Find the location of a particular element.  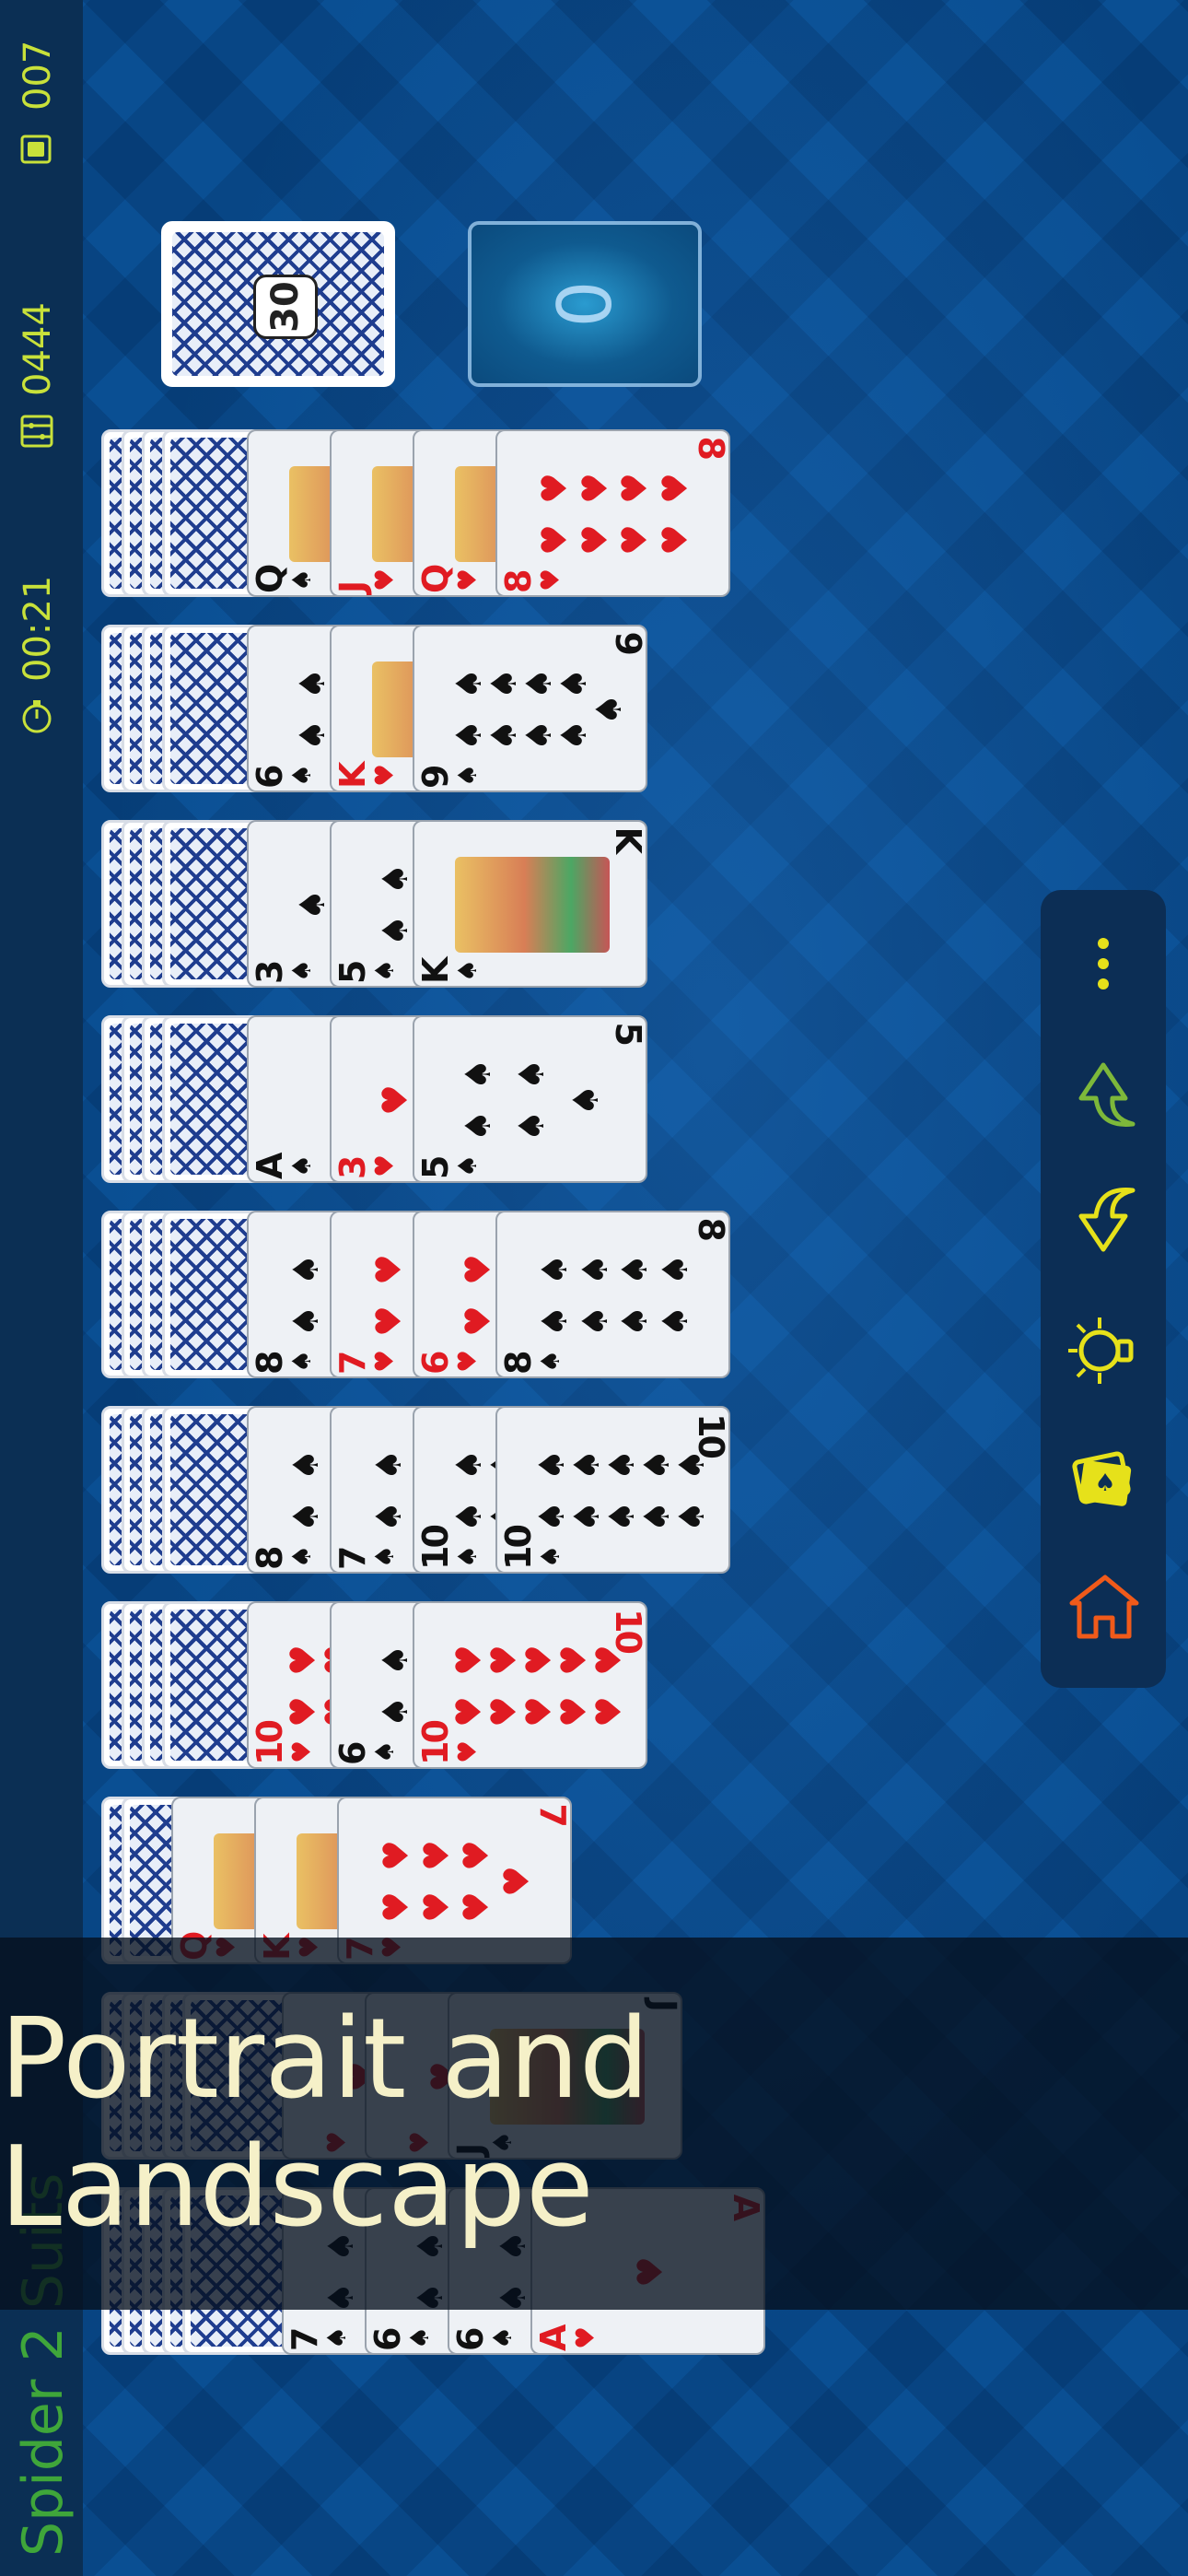

undo-button is located at coordinates (1103, 1093).